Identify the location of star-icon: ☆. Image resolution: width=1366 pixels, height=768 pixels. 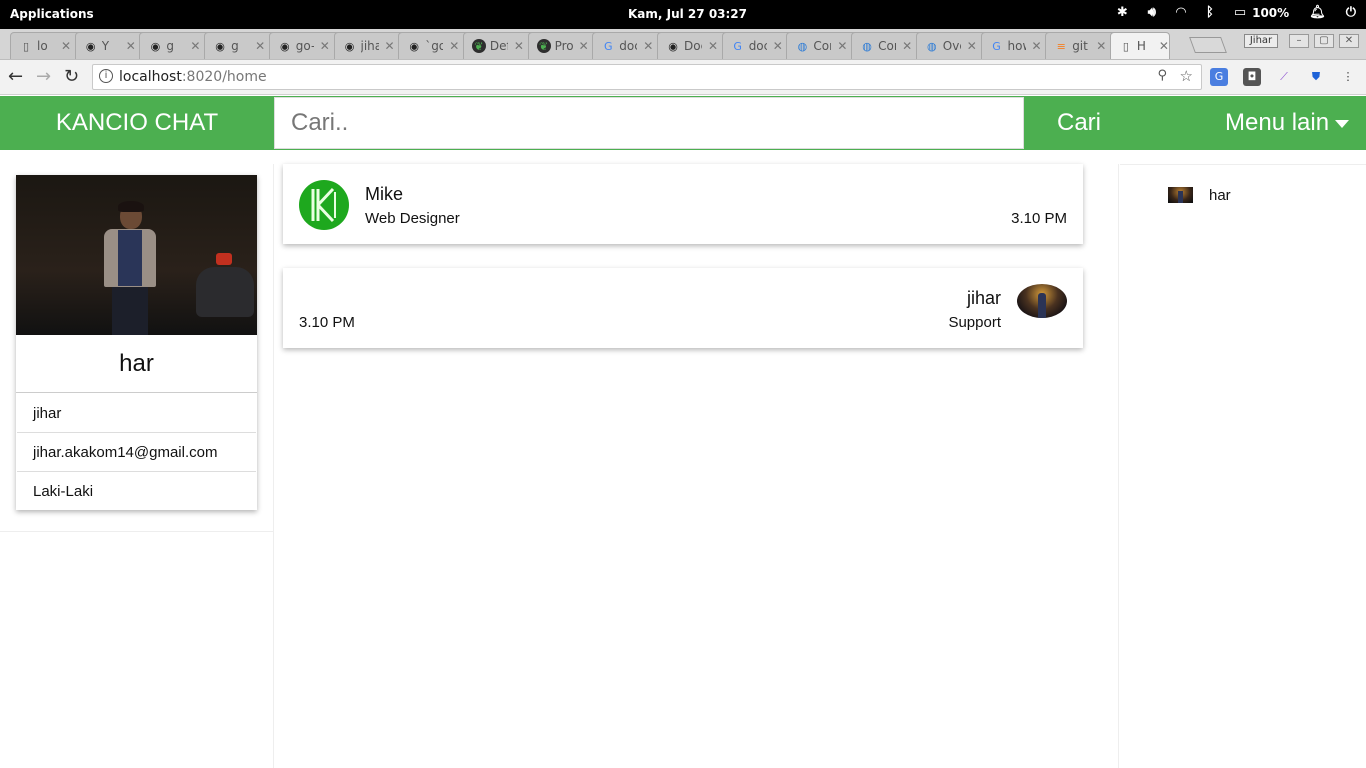
(1186, 76).